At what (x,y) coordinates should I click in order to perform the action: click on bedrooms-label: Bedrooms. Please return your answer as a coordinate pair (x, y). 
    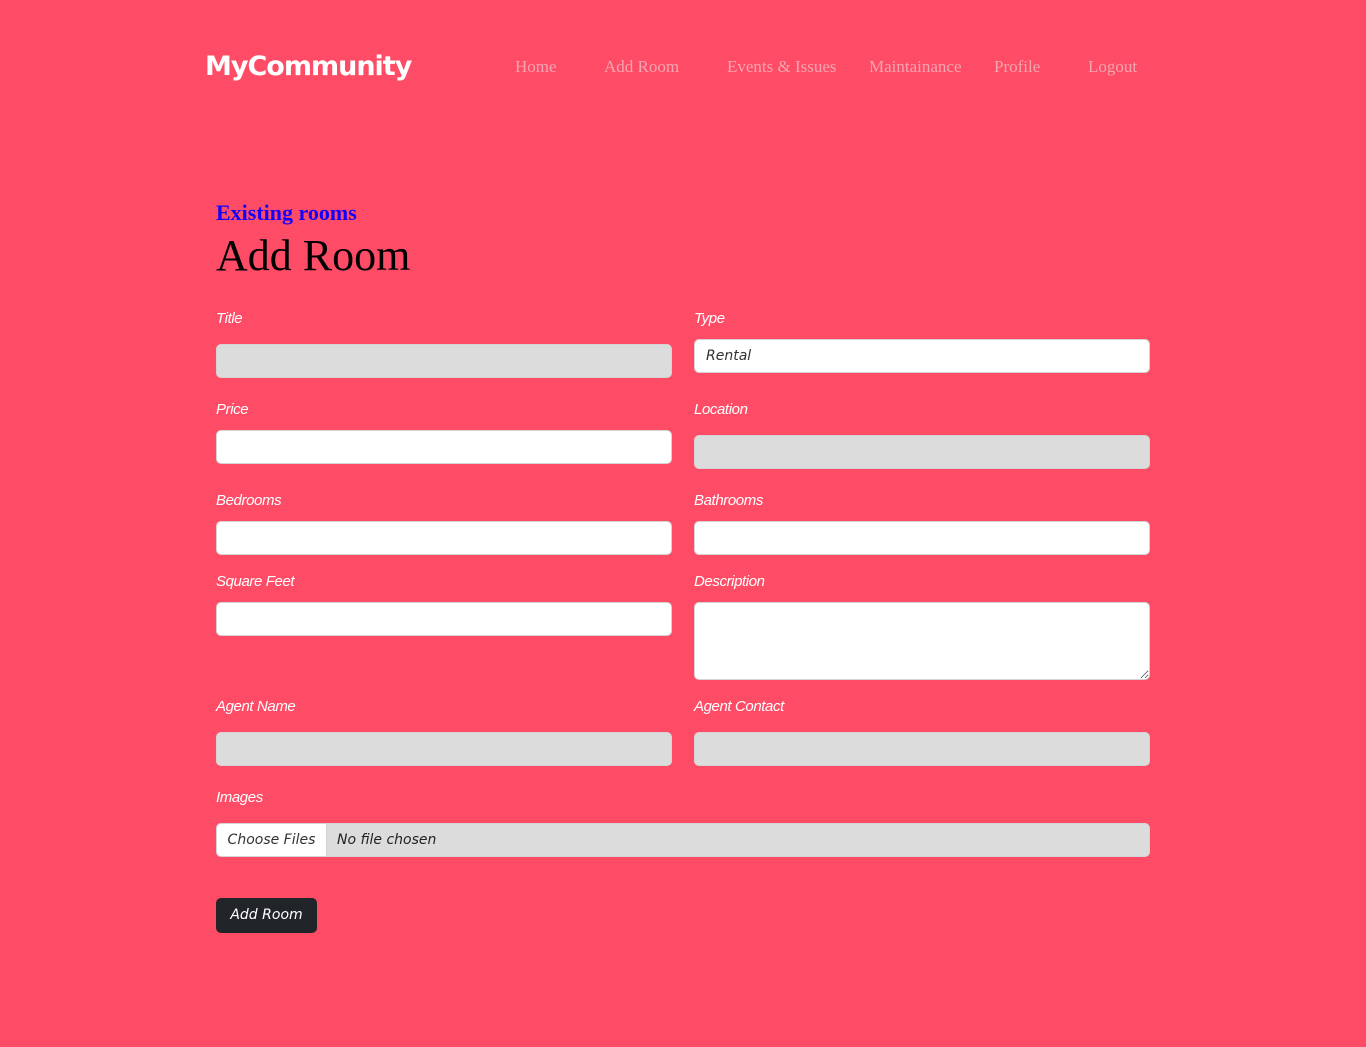
    Looking at the image, I should click on (249, 500).